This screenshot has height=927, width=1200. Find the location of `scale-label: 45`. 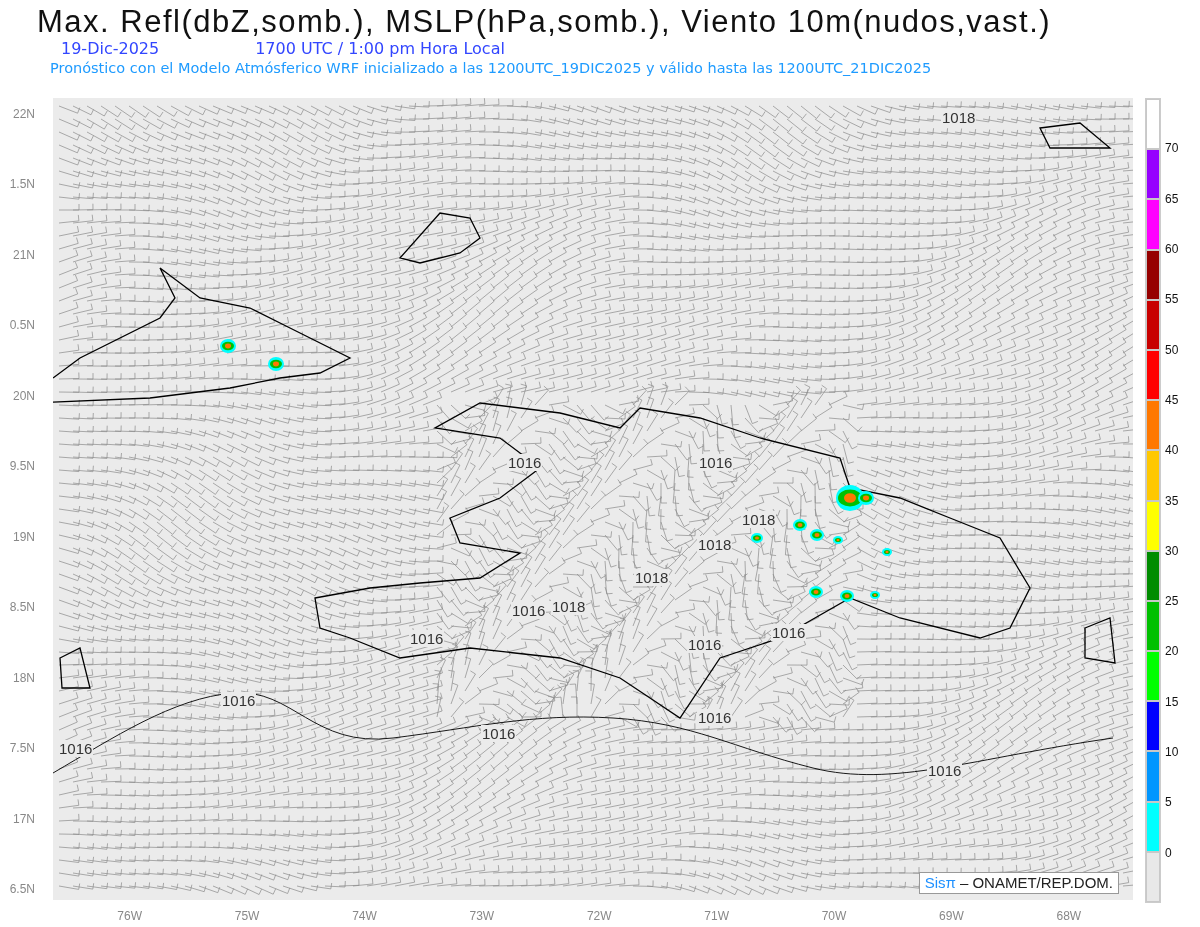

scale-label: 45 is located at coordinates (1172, 399).